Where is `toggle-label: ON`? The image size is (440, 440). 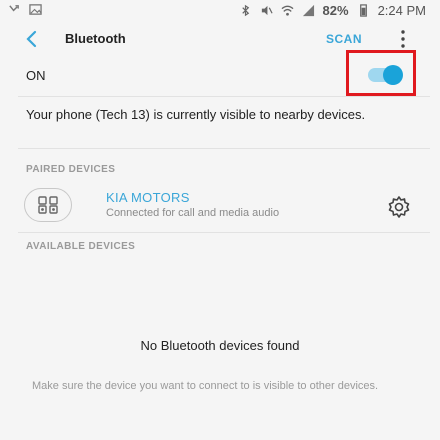
toggle-label: ON is located at coordinates (36, 75).